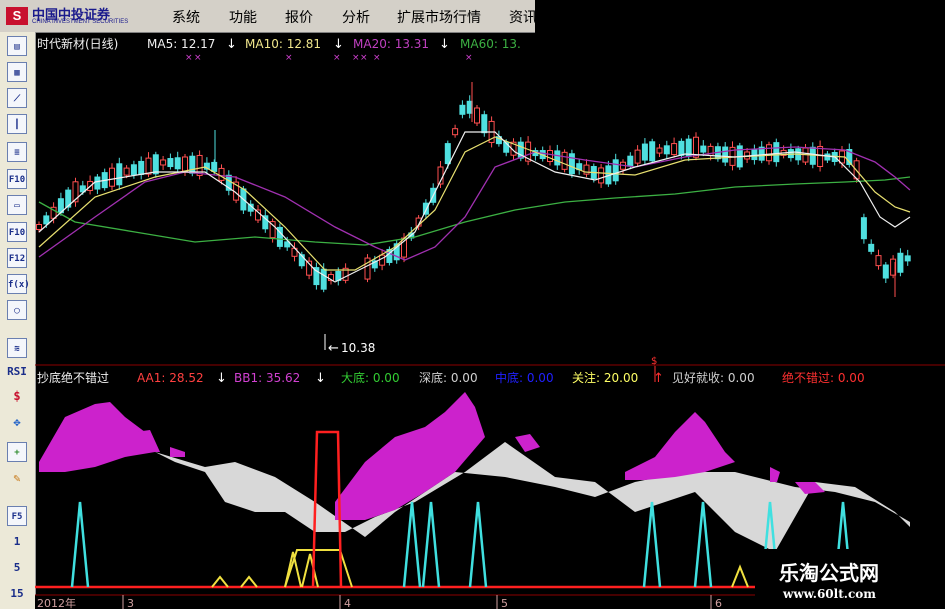 This screenshot has width=945, height=609. I want to click on menu-analysis: 分析, so click(356, 17).